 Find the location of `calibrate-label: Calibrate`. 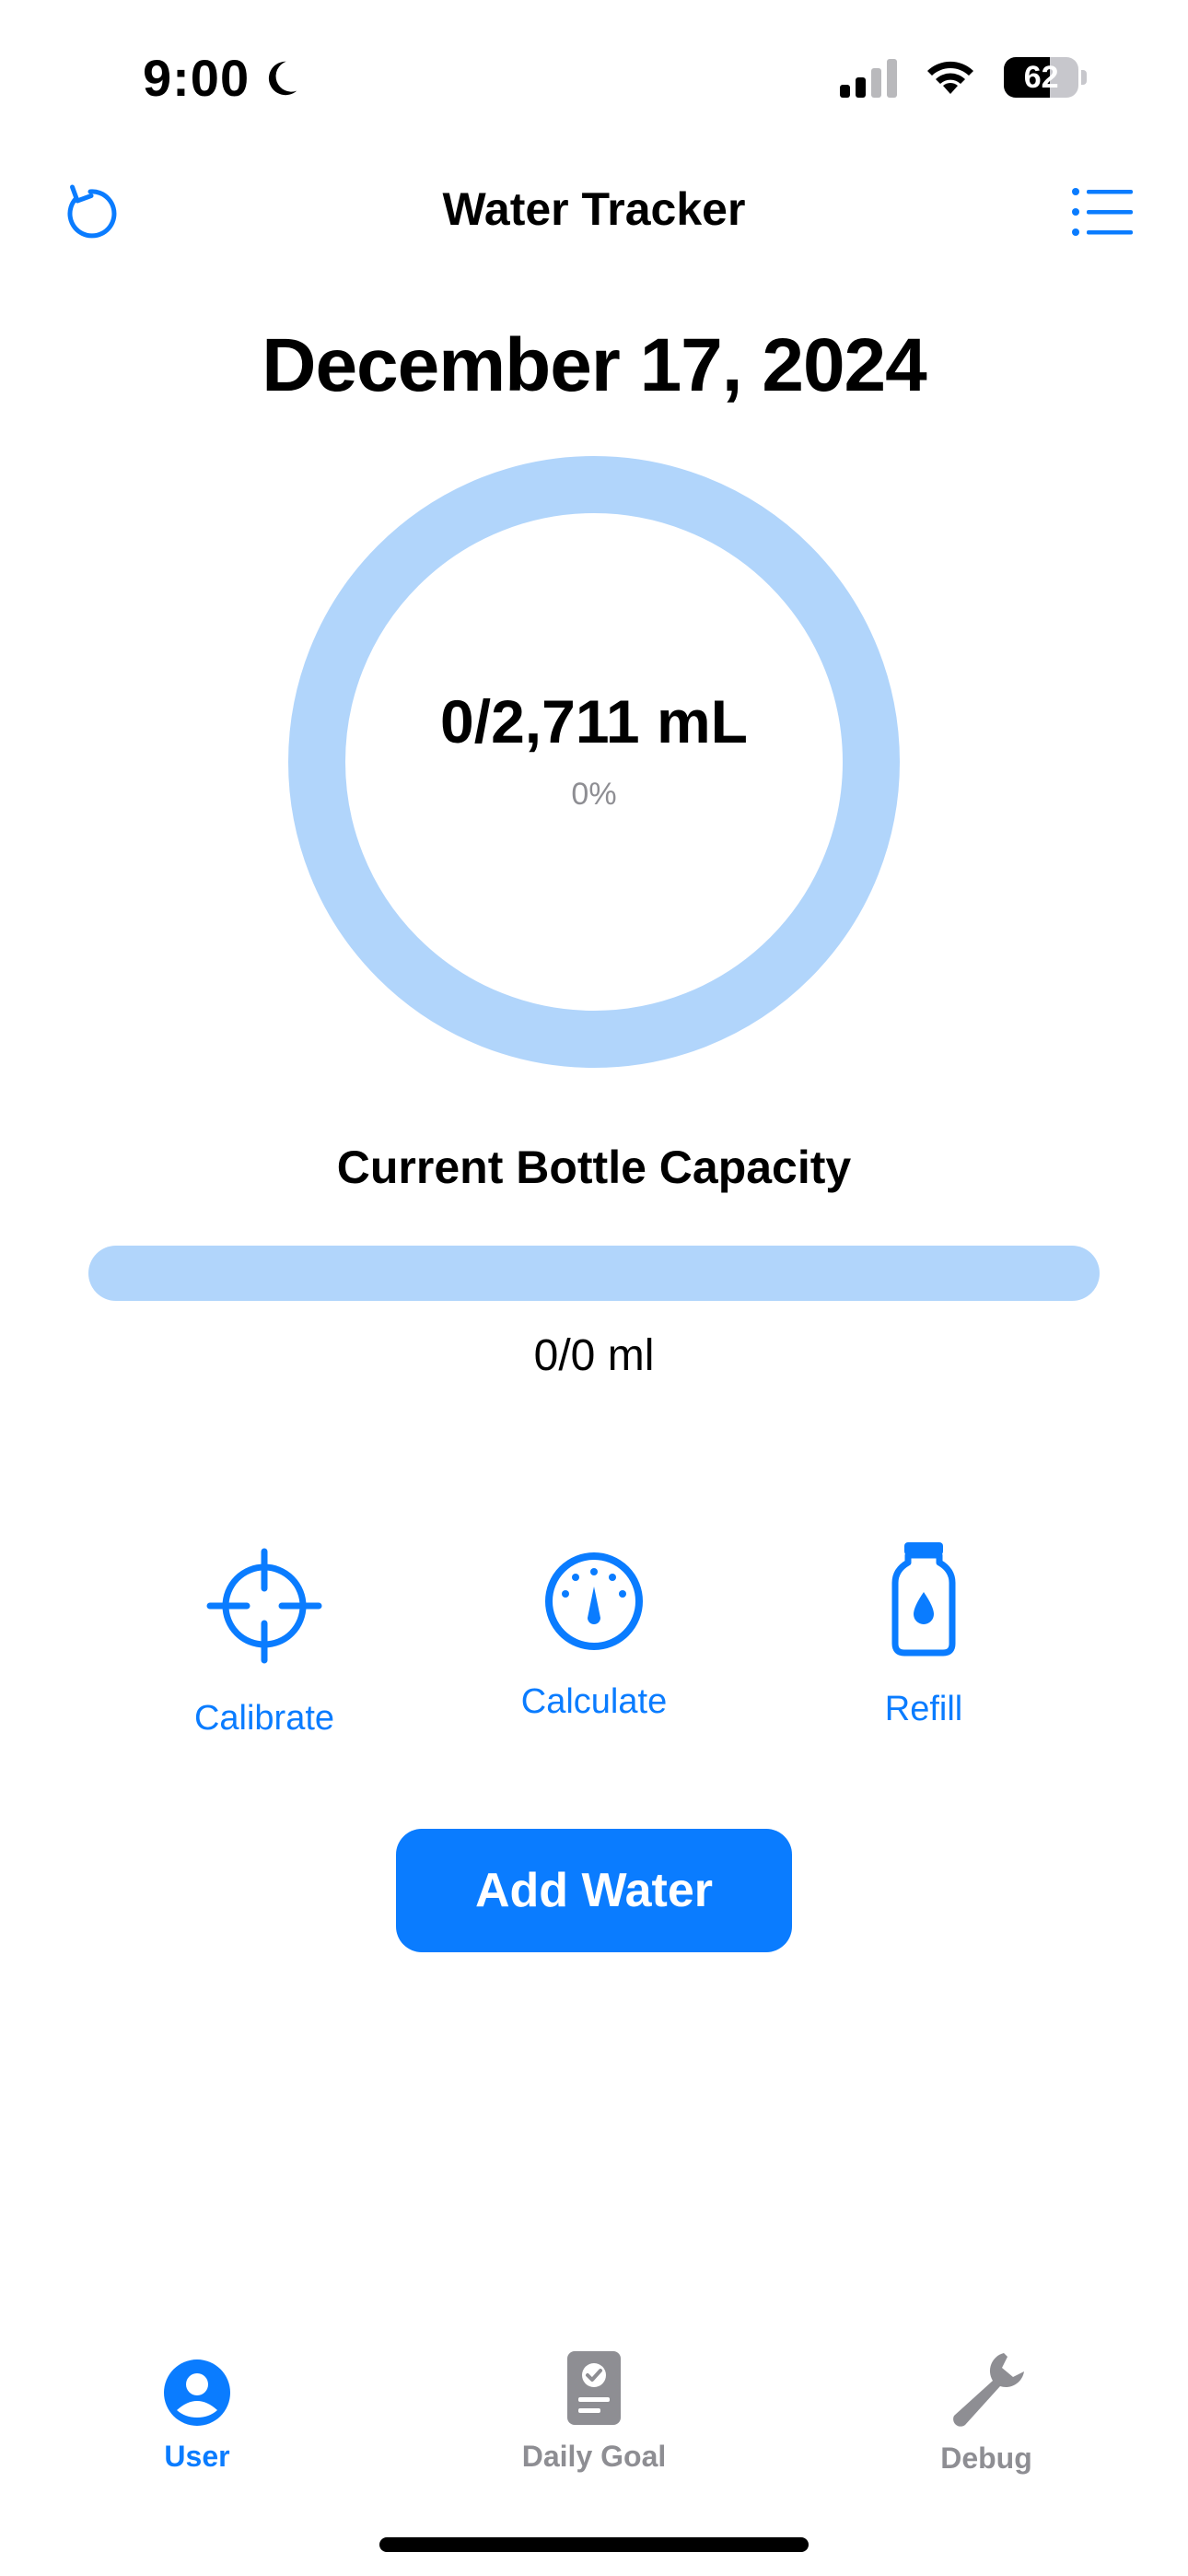

calibrate-label: Calibrate is located at coordinates (264, 1718).